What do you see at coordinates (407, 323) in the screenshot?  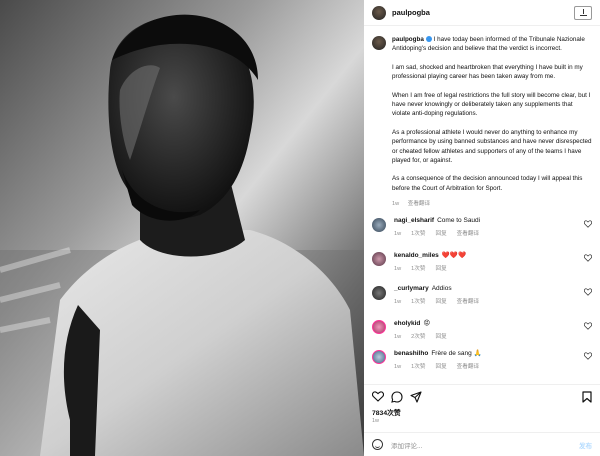 I see `comment-username: eholykid` at bounding box center [407, 323].